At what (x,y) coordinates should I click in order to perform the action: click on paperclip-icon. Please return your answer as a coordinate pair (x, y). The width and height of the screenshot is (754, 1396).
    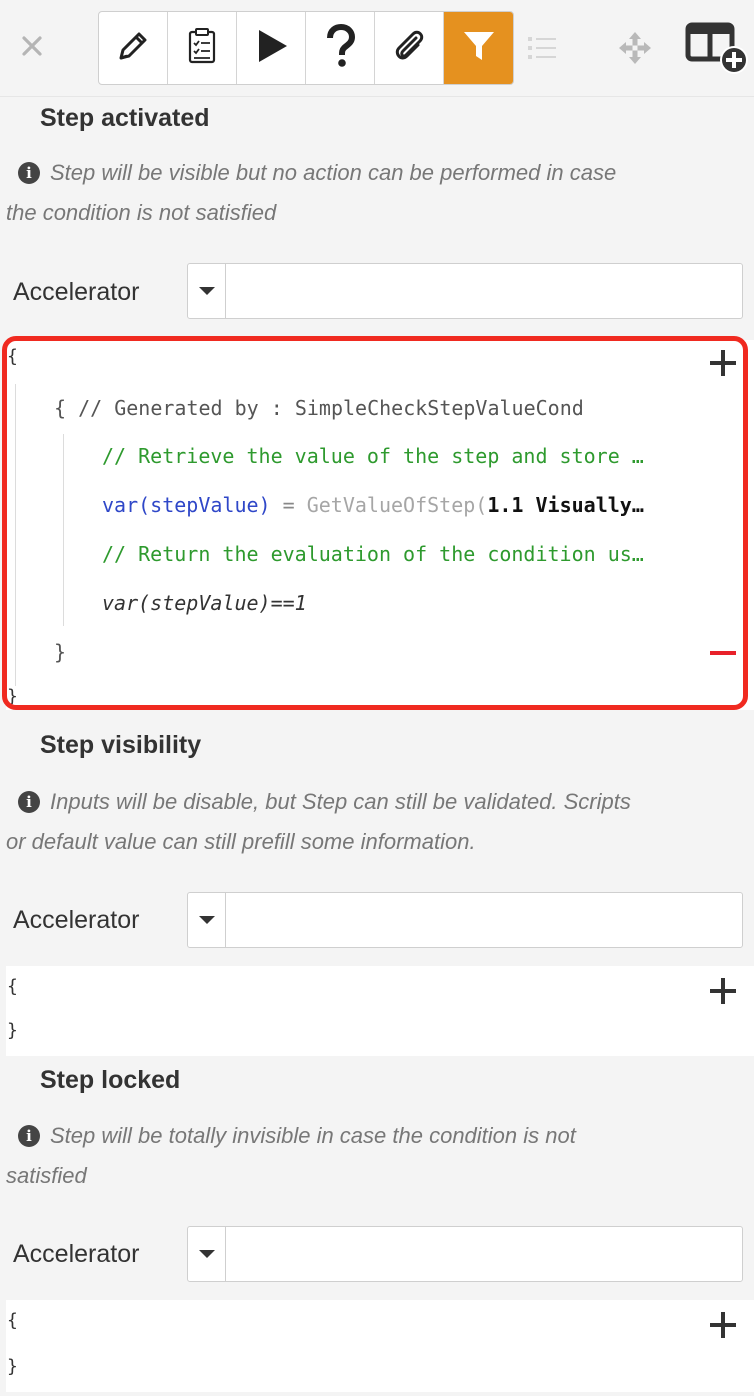
    Looking at the image, I should click on (409, 48).